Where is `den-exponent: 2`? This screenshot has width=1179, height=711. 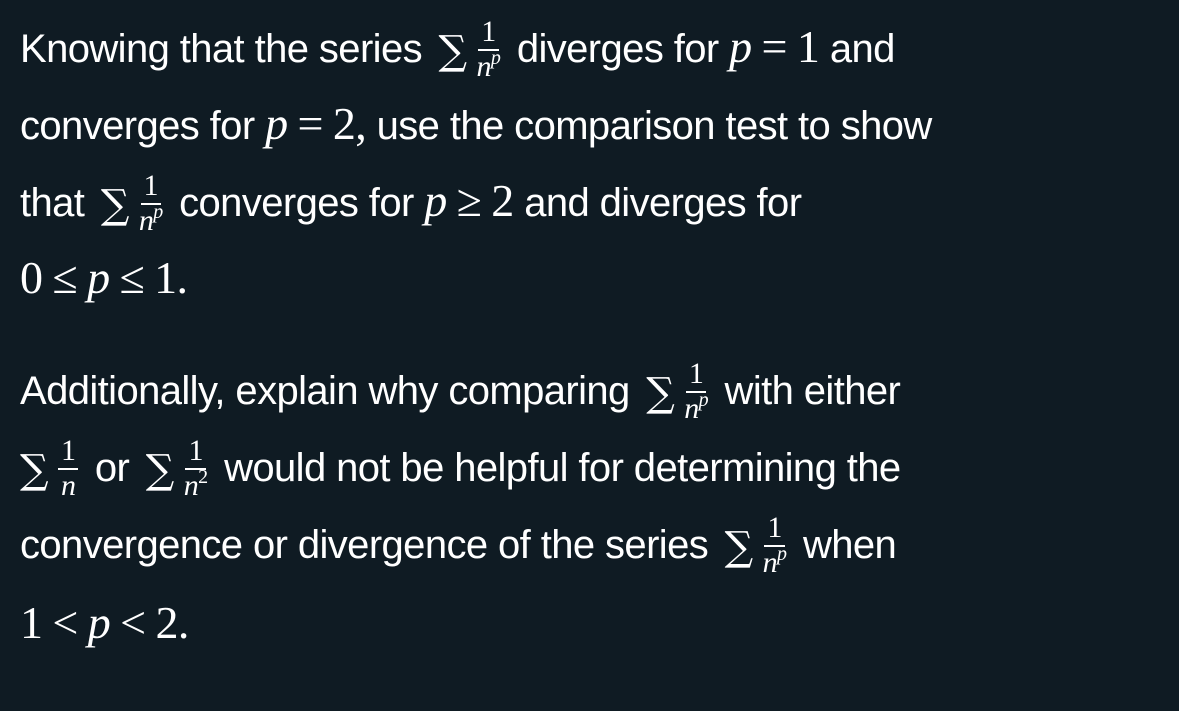 den-exponent: 2 is located at coordinates (203, 476).